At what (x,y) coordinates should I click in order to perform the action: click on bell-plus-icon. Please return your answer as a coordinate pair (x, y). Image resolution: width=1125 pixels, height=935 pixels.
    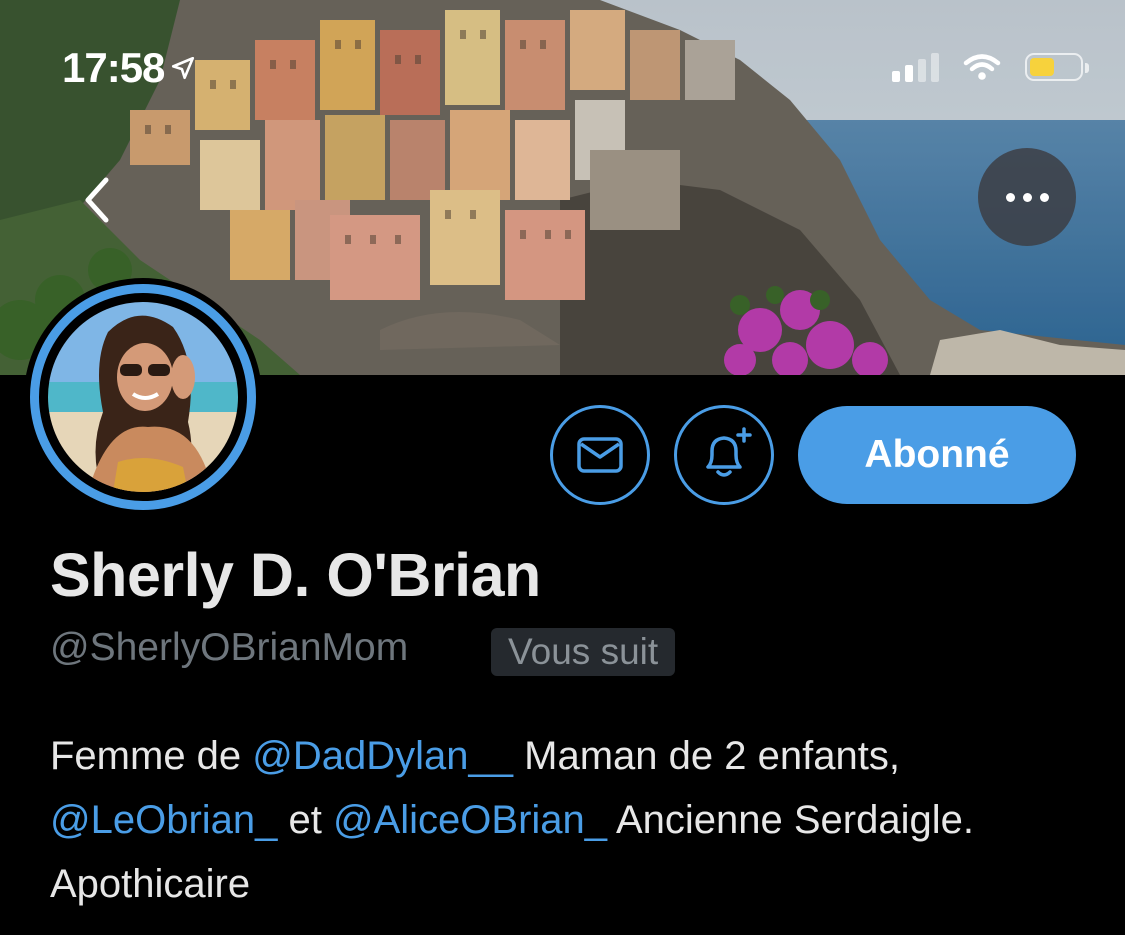
    Looking at the image, I should click on (729, 452).